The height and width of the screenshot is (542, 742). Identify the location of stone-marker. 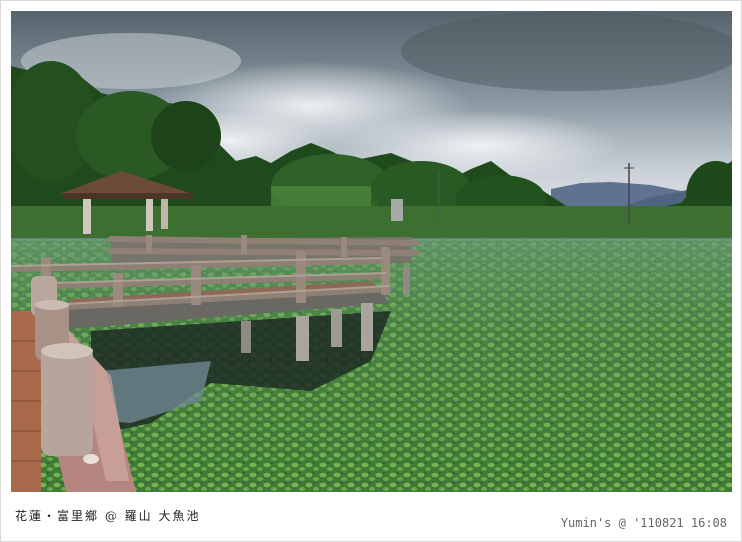
(397, 210).